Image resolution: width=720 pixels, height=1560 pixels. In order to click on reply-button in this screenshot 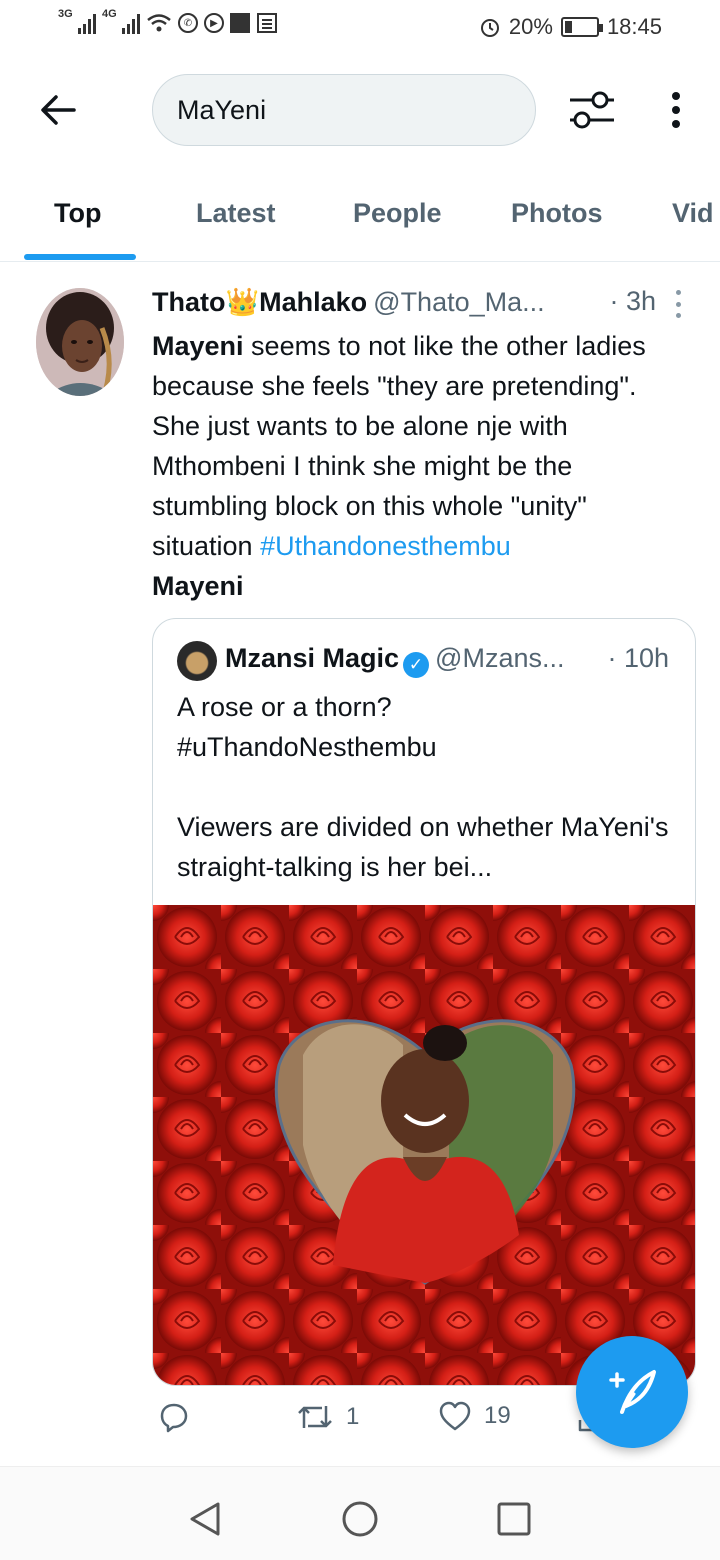, I will do `click(179, 1417)`.